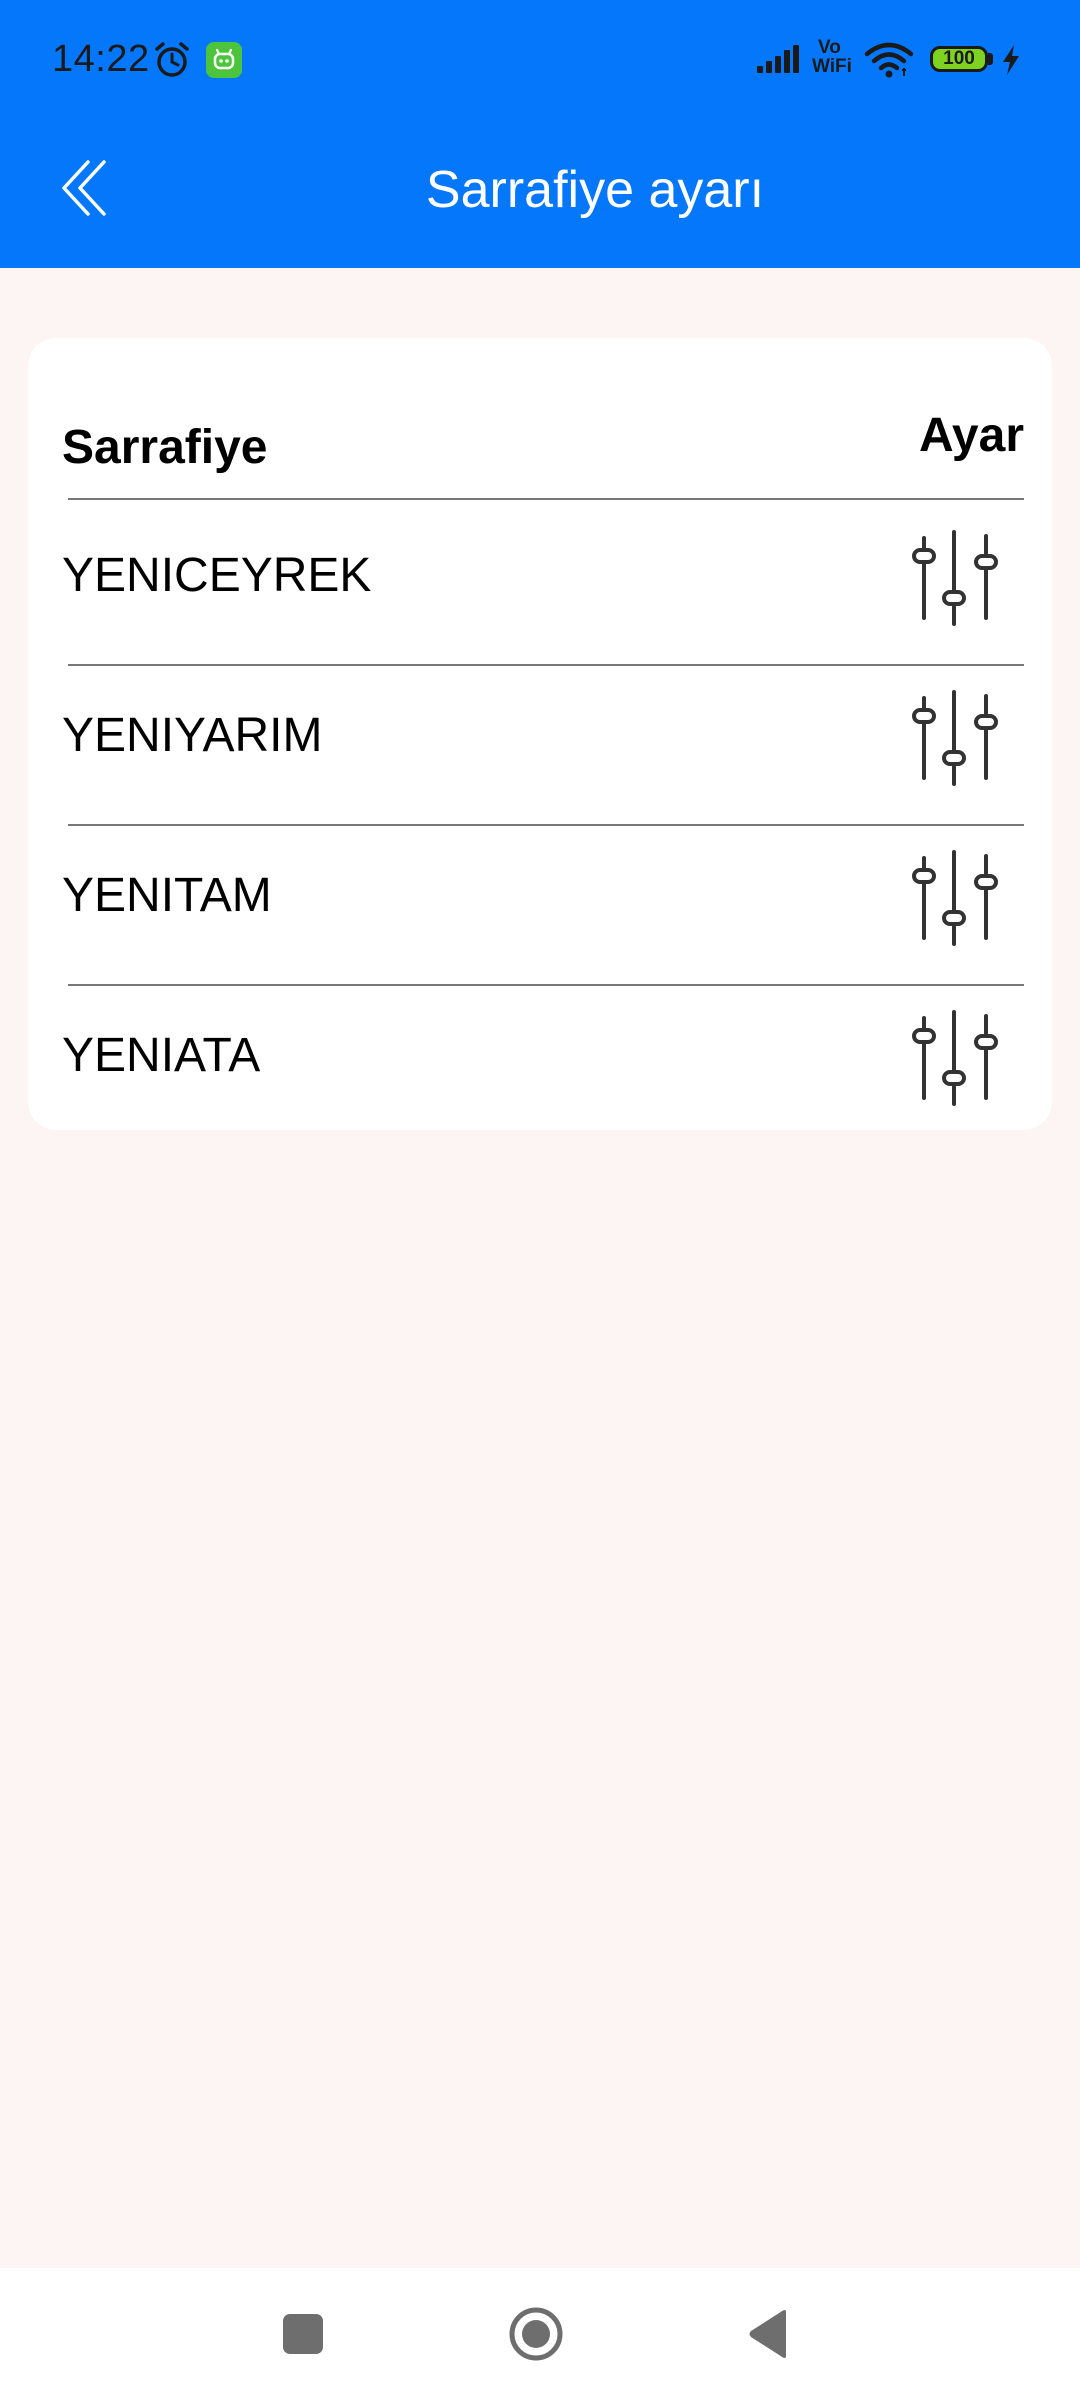 This screenshot has height=2400, width=1080. What do you see at coordinates (172, 60) in the screenshot?
I see `alarm-icon` at bounding box center [172, 60].